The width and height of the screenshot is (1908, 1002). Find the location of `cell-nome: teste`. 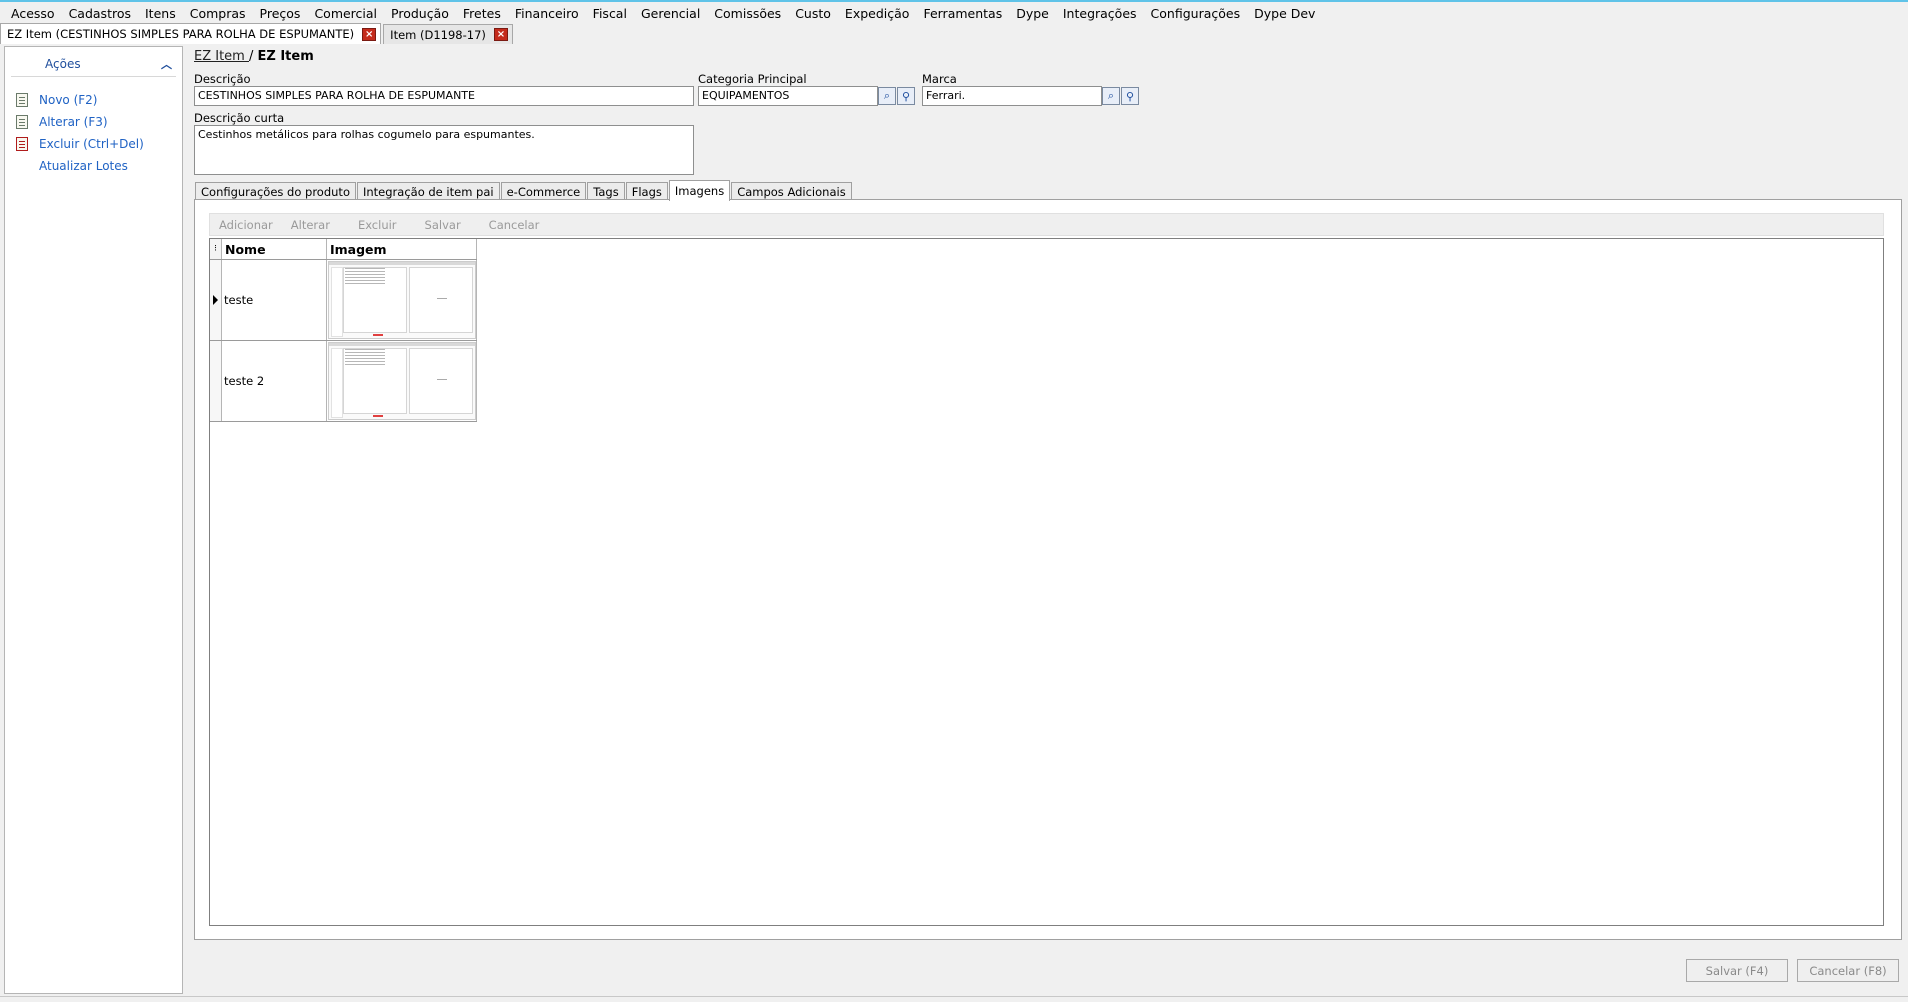

cell-nome: teste is located at coordinates (274, 300).